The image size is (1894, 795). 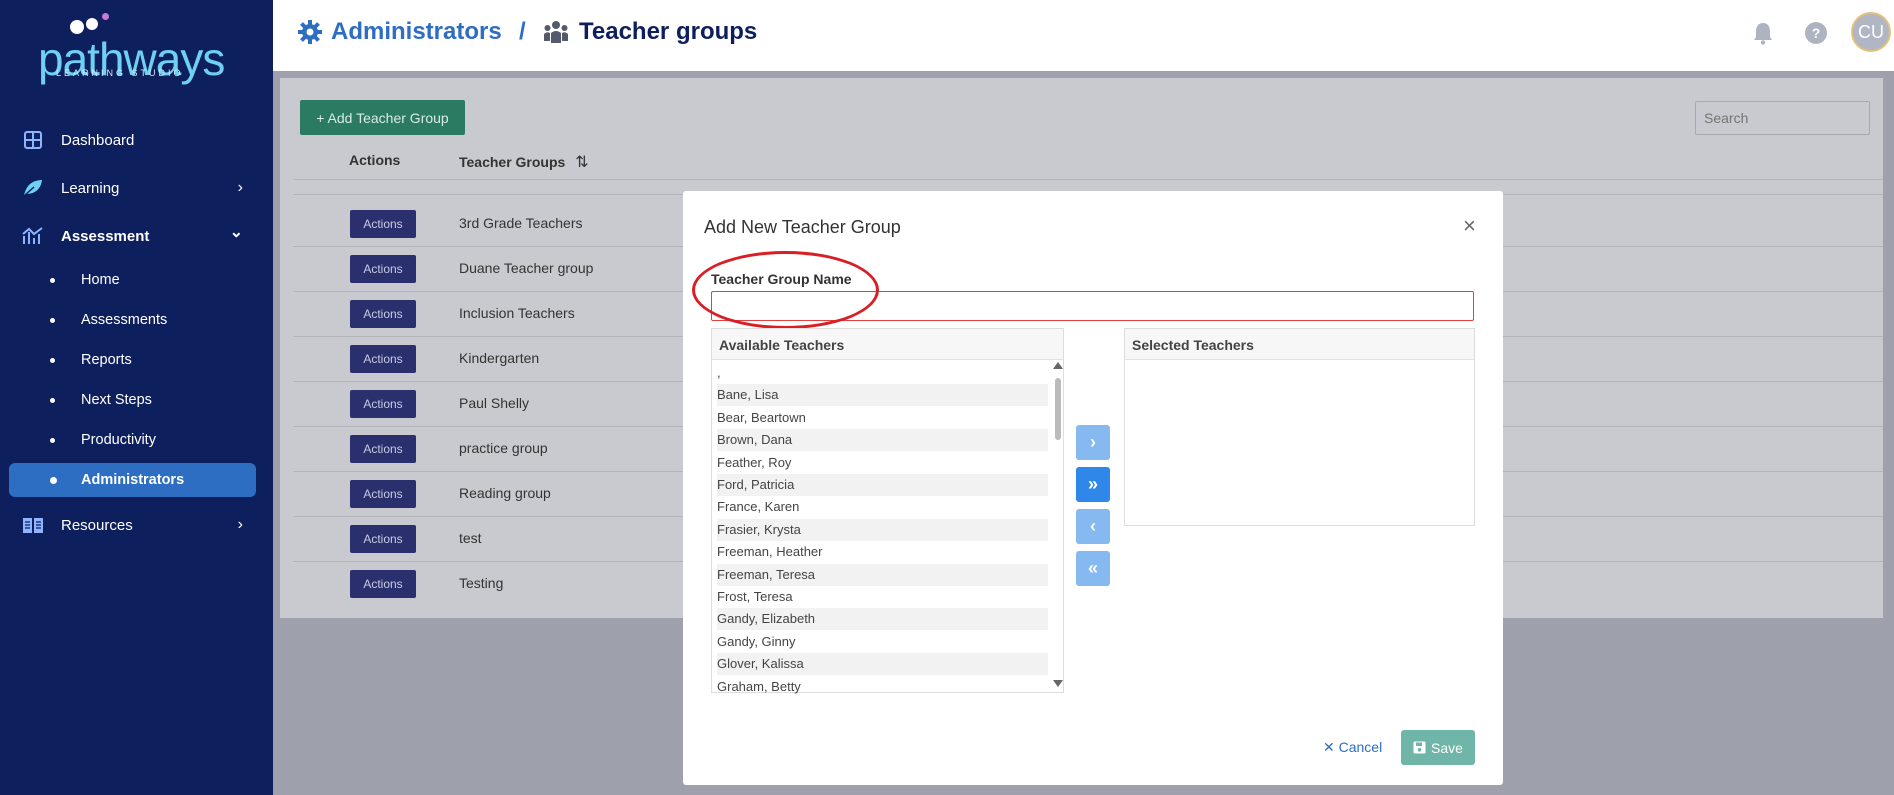 What do you see at coordinates (310, 32) in the screenshot?
I see `gear-icon` at bounding box center [310, 32].